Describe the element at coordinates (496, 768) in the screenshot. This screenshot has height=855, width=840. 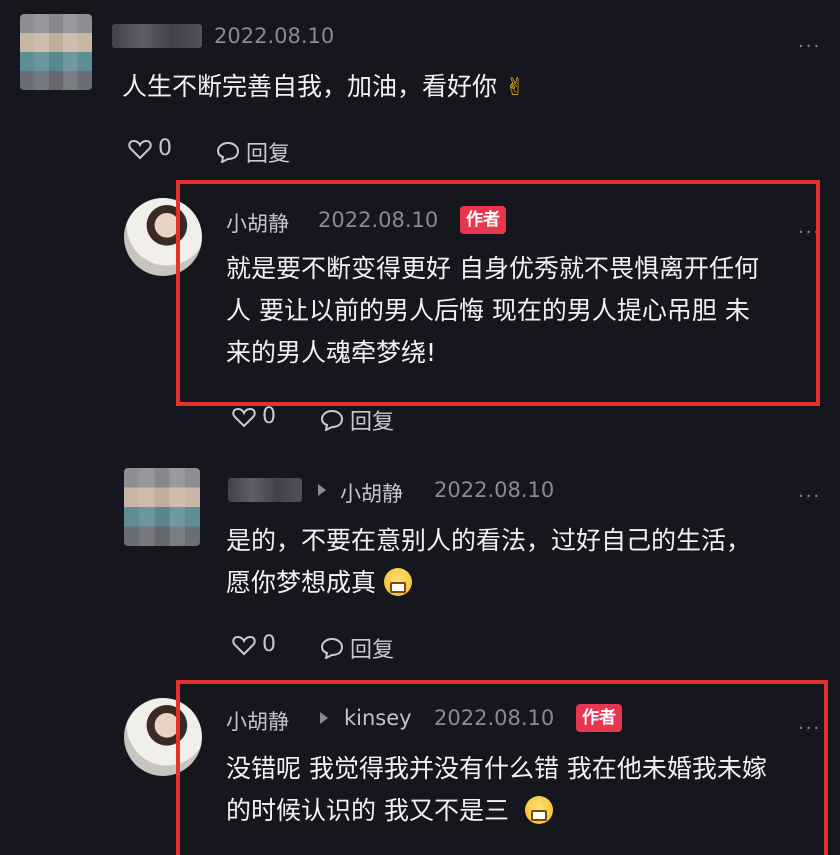
I see `comment-text-line: 没错呢 我觉得我并没有什么错 我在他未婚我未嫁` at that location.